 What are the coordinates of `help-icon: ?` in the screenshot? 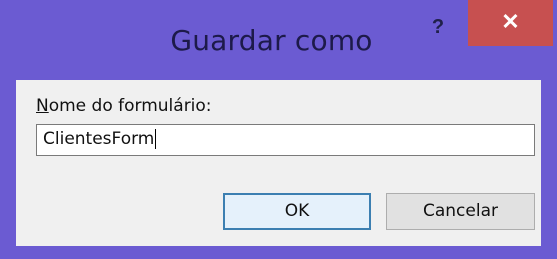 It's located at (438, 27).